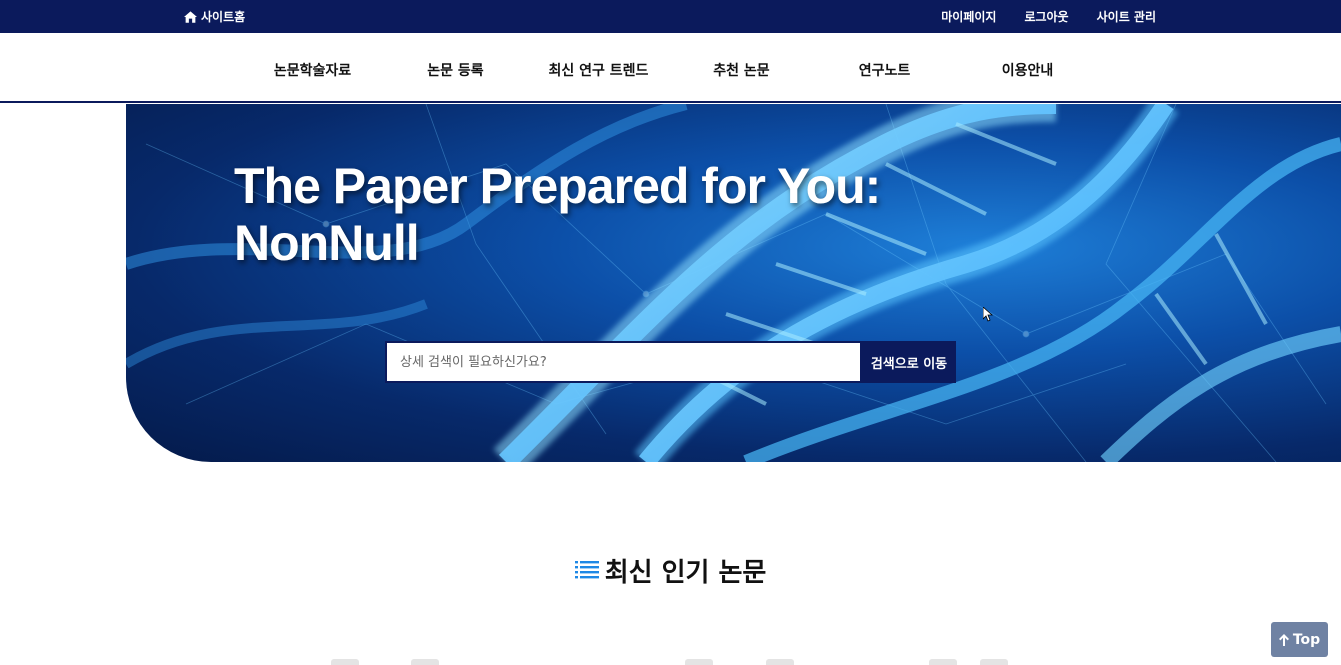  I want to click on arrow-up-icon, so click(1283, 639).